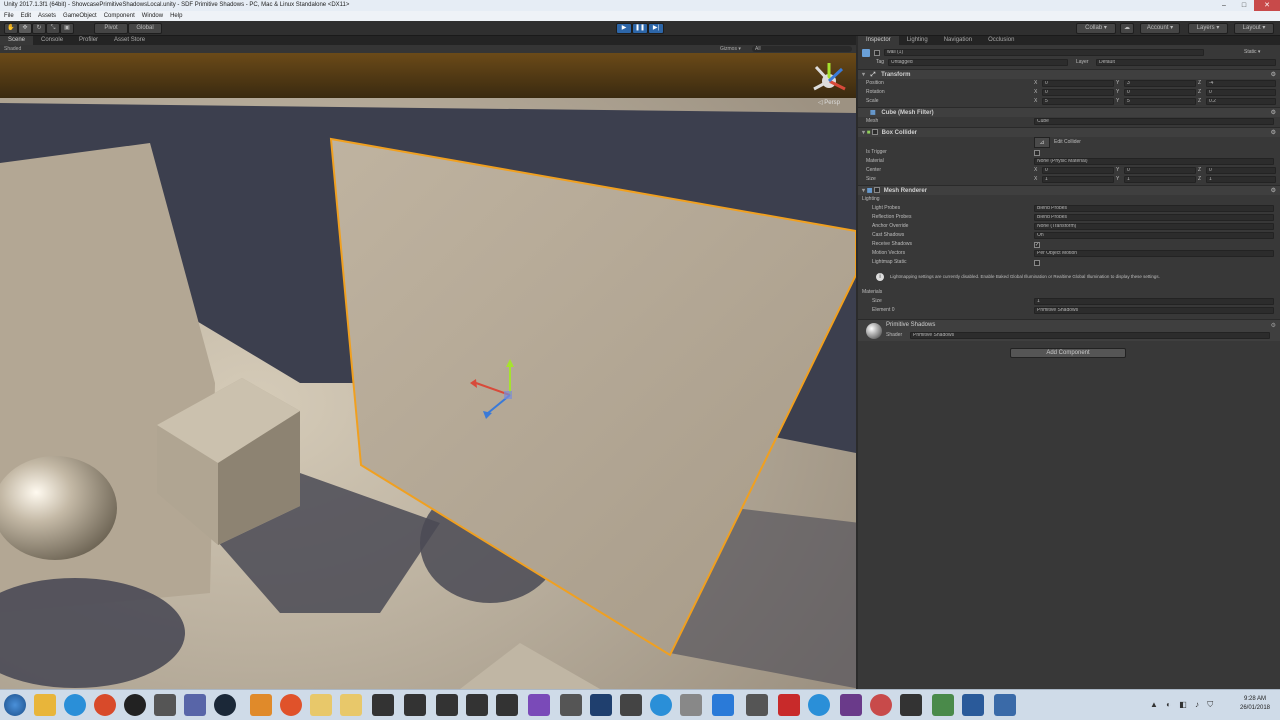 The height and width of the screenshot is (720, 1280). Describe the element at coordinates (67, 28) in the screenshot. I see `rect-tool-icon: ▣` at that location.